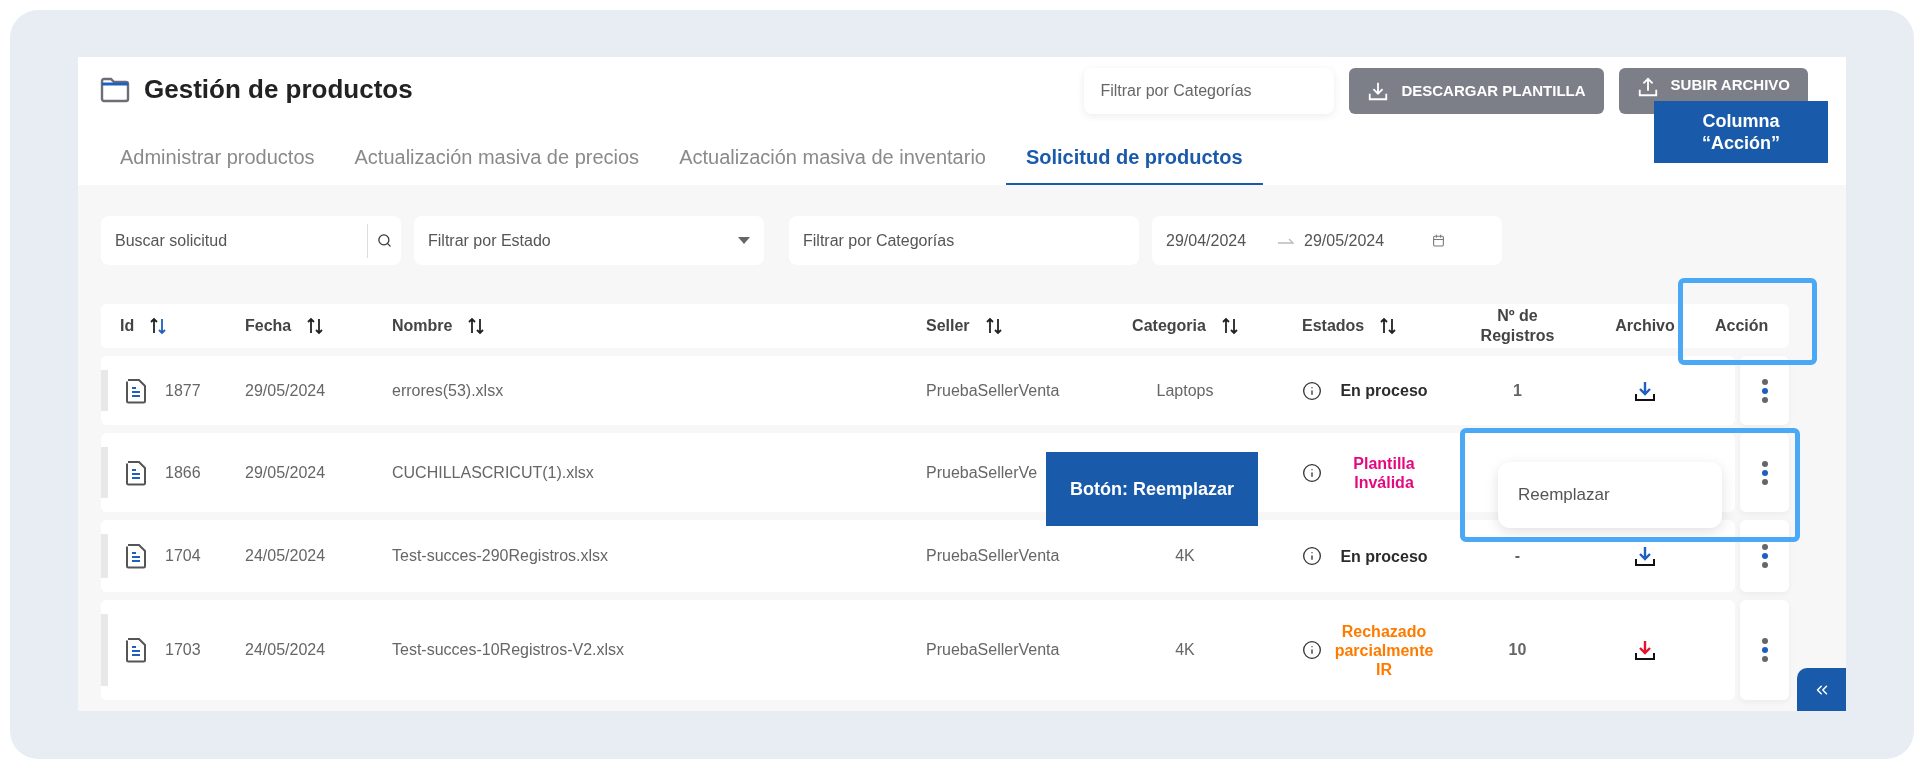 The height and width of the screenshot is (769, 1924). Describe the element at coordinates (251, 240) in the screenshot. I see `search-field: Buscar solicitud` at that location.